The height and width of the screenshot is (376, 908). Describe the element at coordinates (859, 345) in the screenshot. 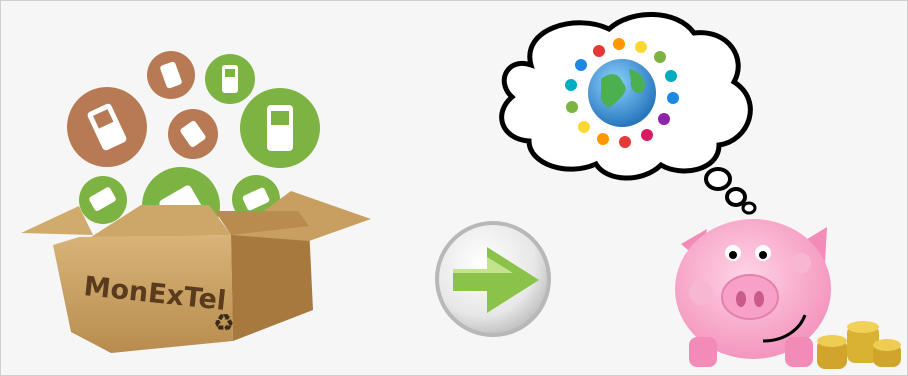

I see `coin-stack-icon` at that location.